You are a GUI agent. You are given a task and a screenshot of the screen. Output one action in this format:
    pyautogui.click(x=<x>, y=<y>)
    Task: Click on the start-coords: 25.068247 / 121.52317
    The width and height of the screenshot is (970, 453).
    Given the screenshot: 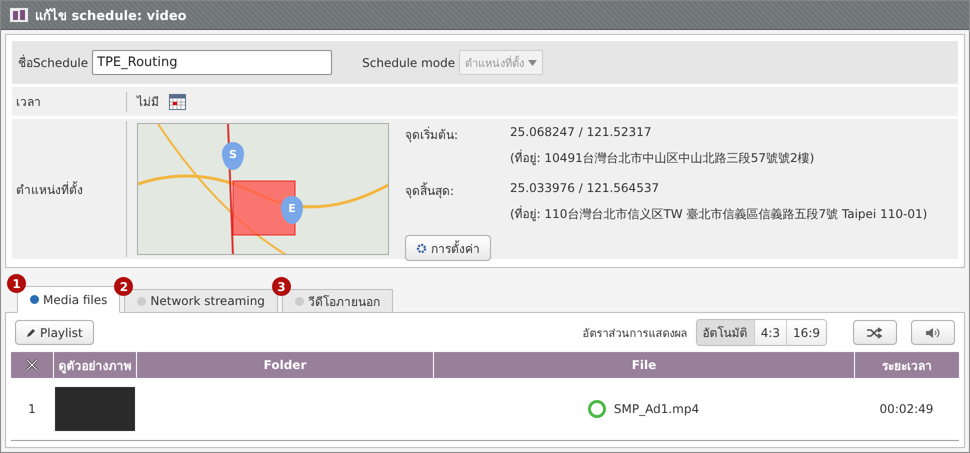 What is the action you would take?
    pyautogui.click(x=581, y=133)
    